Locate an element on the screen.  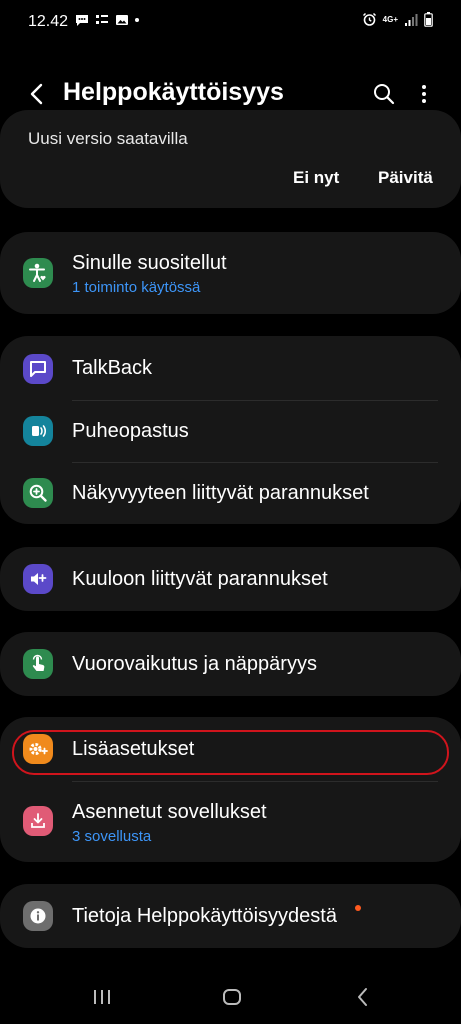
voice-assistant-label: Puheopastus is located at coordinates (130, 431).